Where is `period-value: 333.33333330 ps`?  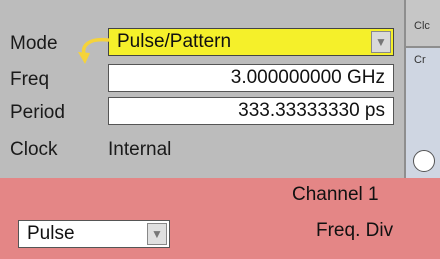 period-value: 333.33333330 ps is located at coordinates (311, 110).